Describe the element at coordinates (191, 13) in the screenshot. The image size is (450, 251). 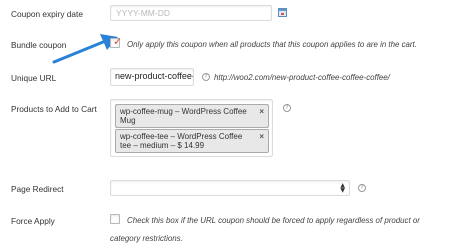
I see `coupon-expiry-input: YYYY-MM-DD` at that location.